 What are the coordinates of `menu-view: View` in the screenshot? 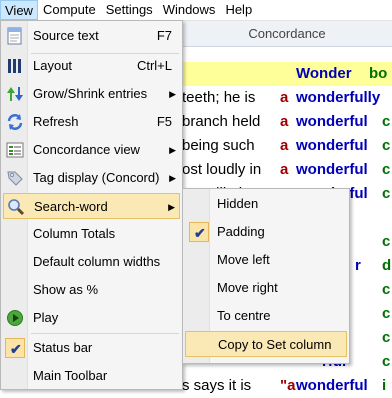 It's located at (19, 10).